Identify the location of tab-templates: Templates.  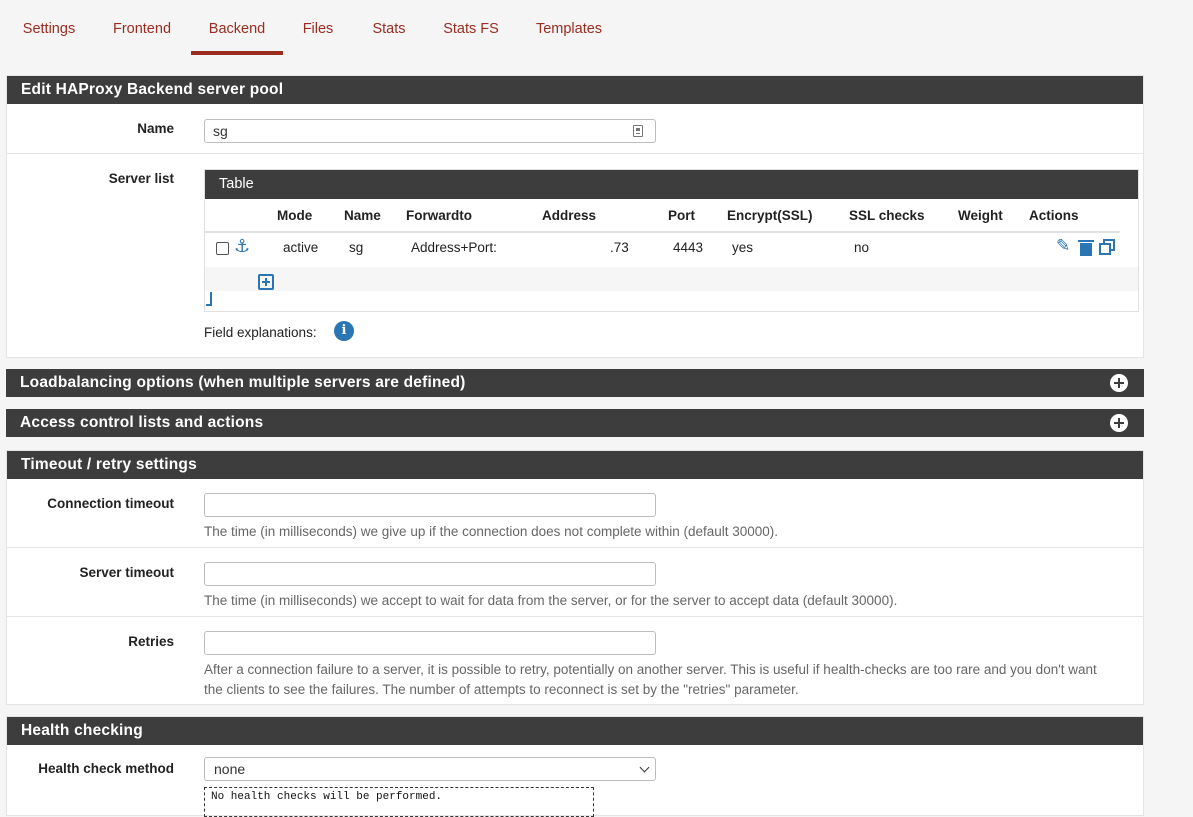
(569, 28).